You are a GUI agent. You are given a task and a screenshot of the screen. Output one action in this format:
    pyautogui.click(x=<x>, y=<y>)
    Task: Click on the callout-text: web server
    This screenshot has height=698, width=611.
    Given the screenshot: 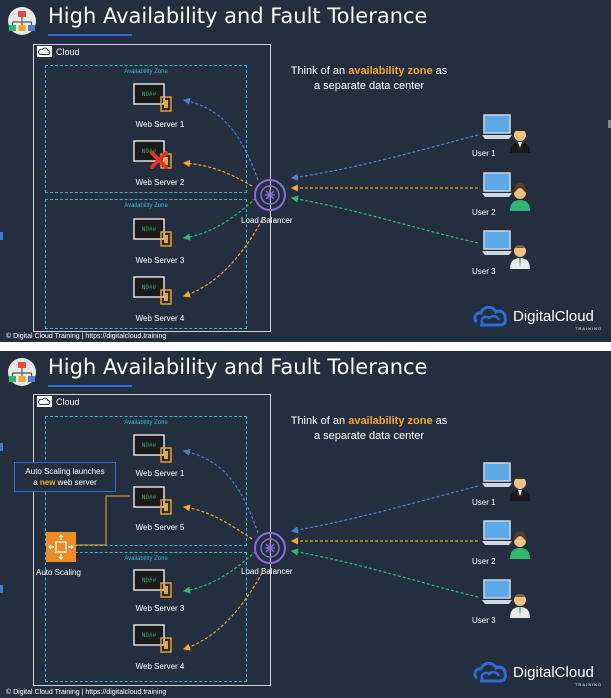 What is the action you would take?
    pyautogui.click(x=76, y=482)
    